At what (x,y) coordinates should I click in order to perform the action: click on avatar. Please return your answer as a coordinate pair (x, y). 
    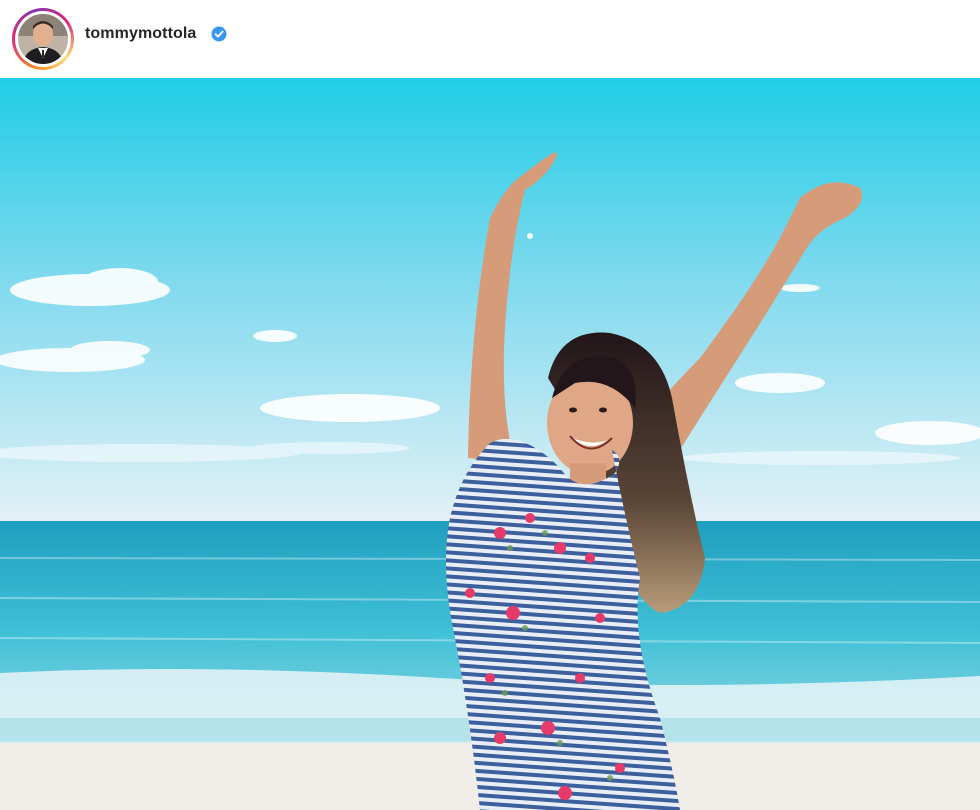
    Looking at the image, I should click on (43, 39).